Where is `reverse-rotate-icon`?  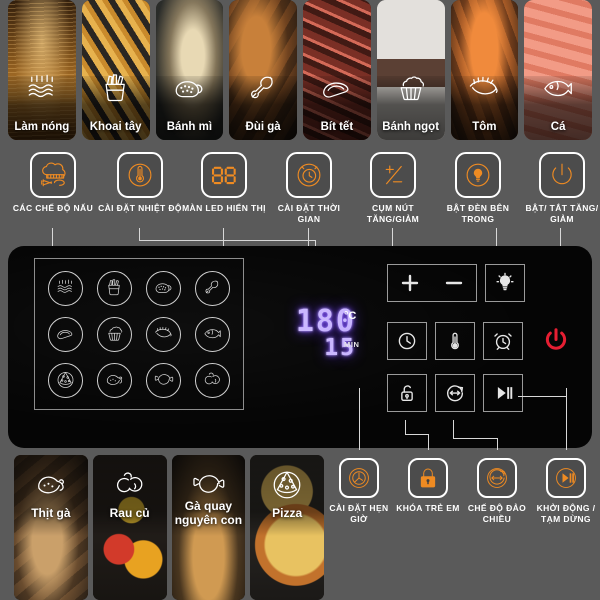
reverse-rotate-icon is located at coordinates (455, 393).